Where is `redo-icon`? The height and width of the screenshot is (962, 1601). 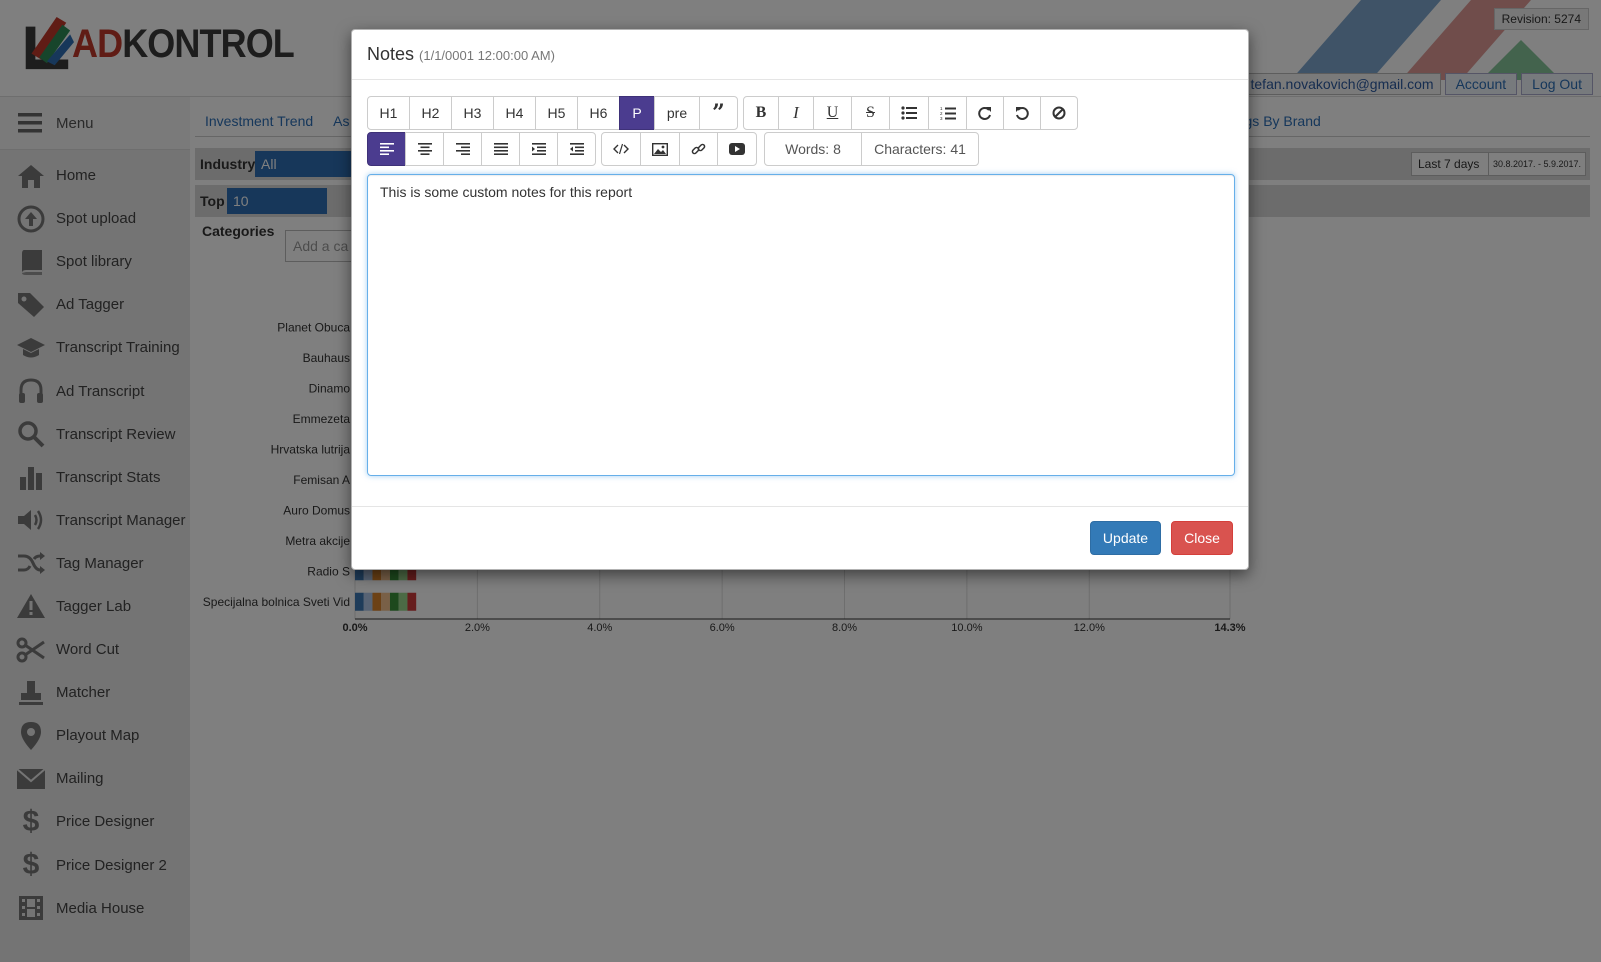 redo-icon is located at coordinates (984, 113).